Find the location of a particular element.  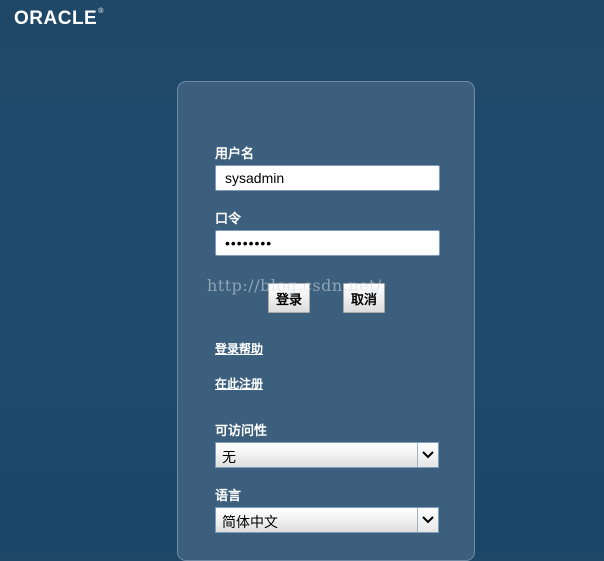

cancel-button: 取消 is located at coordinates (364, 298).